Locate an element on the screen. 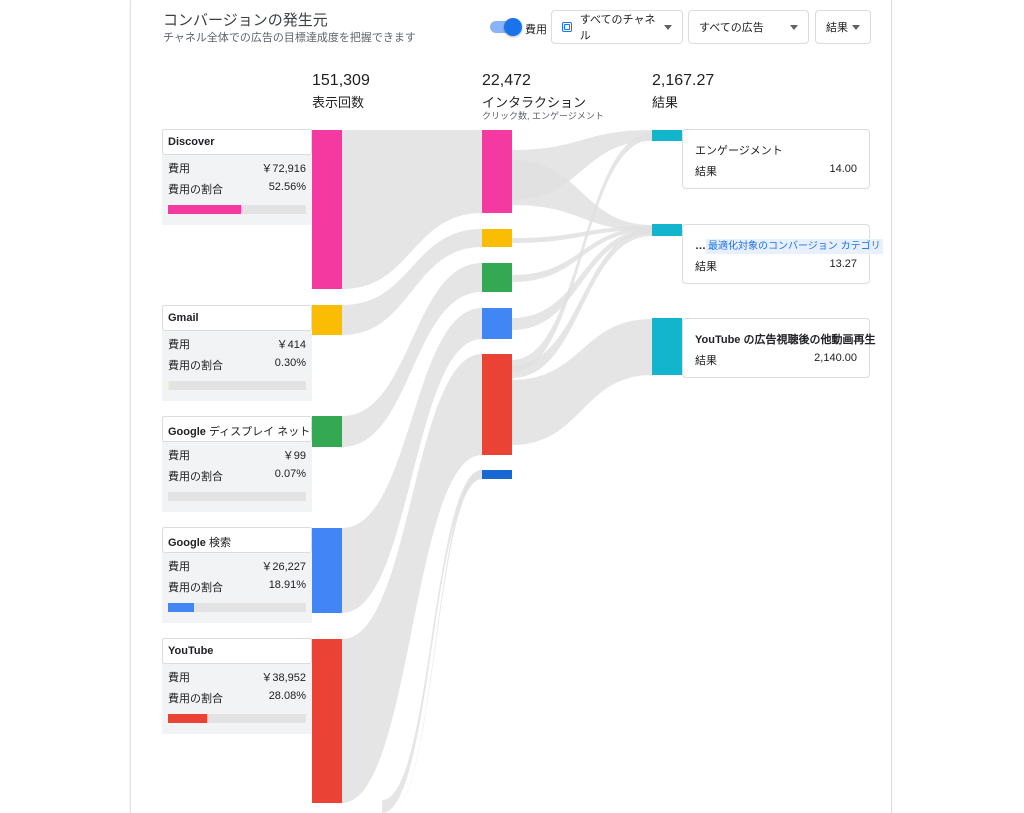 The image size is (1024, 813). result-name: YouTube の広告視聴後の他動画再生 is located at coordinates (785, 339).